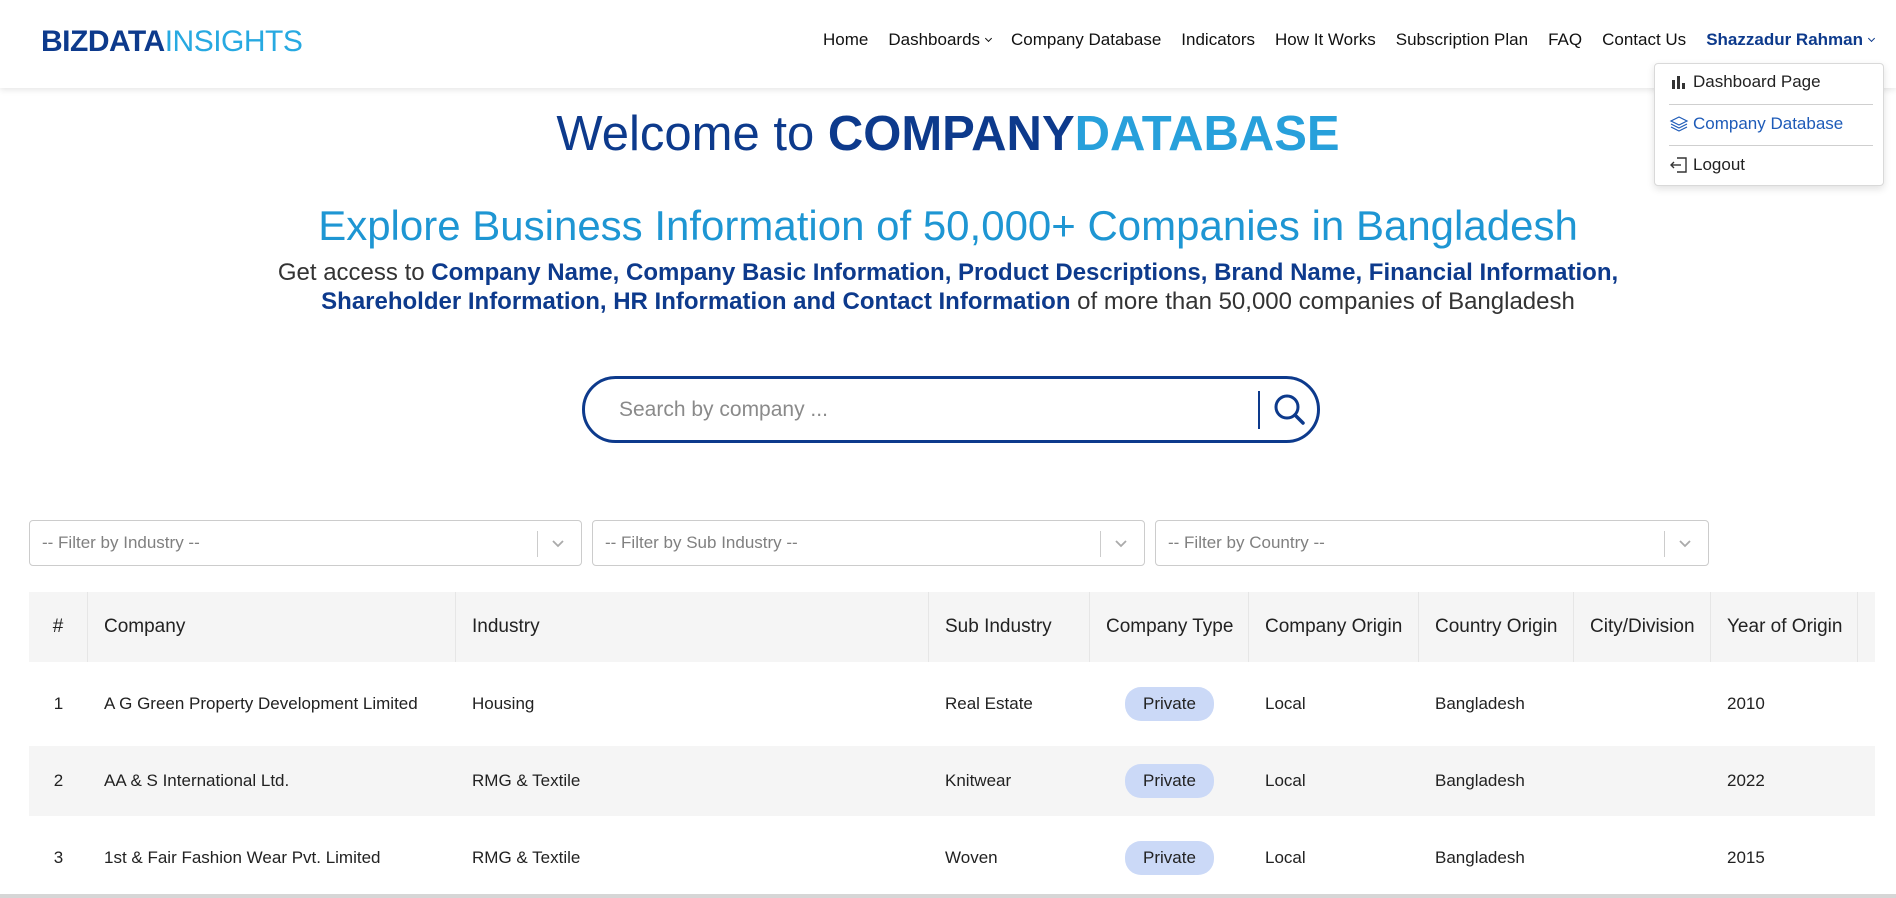  Describe the element at coordinates (103, 41) in the screenshot. I see `brand-logo-bold: BIZDATA` at that location.